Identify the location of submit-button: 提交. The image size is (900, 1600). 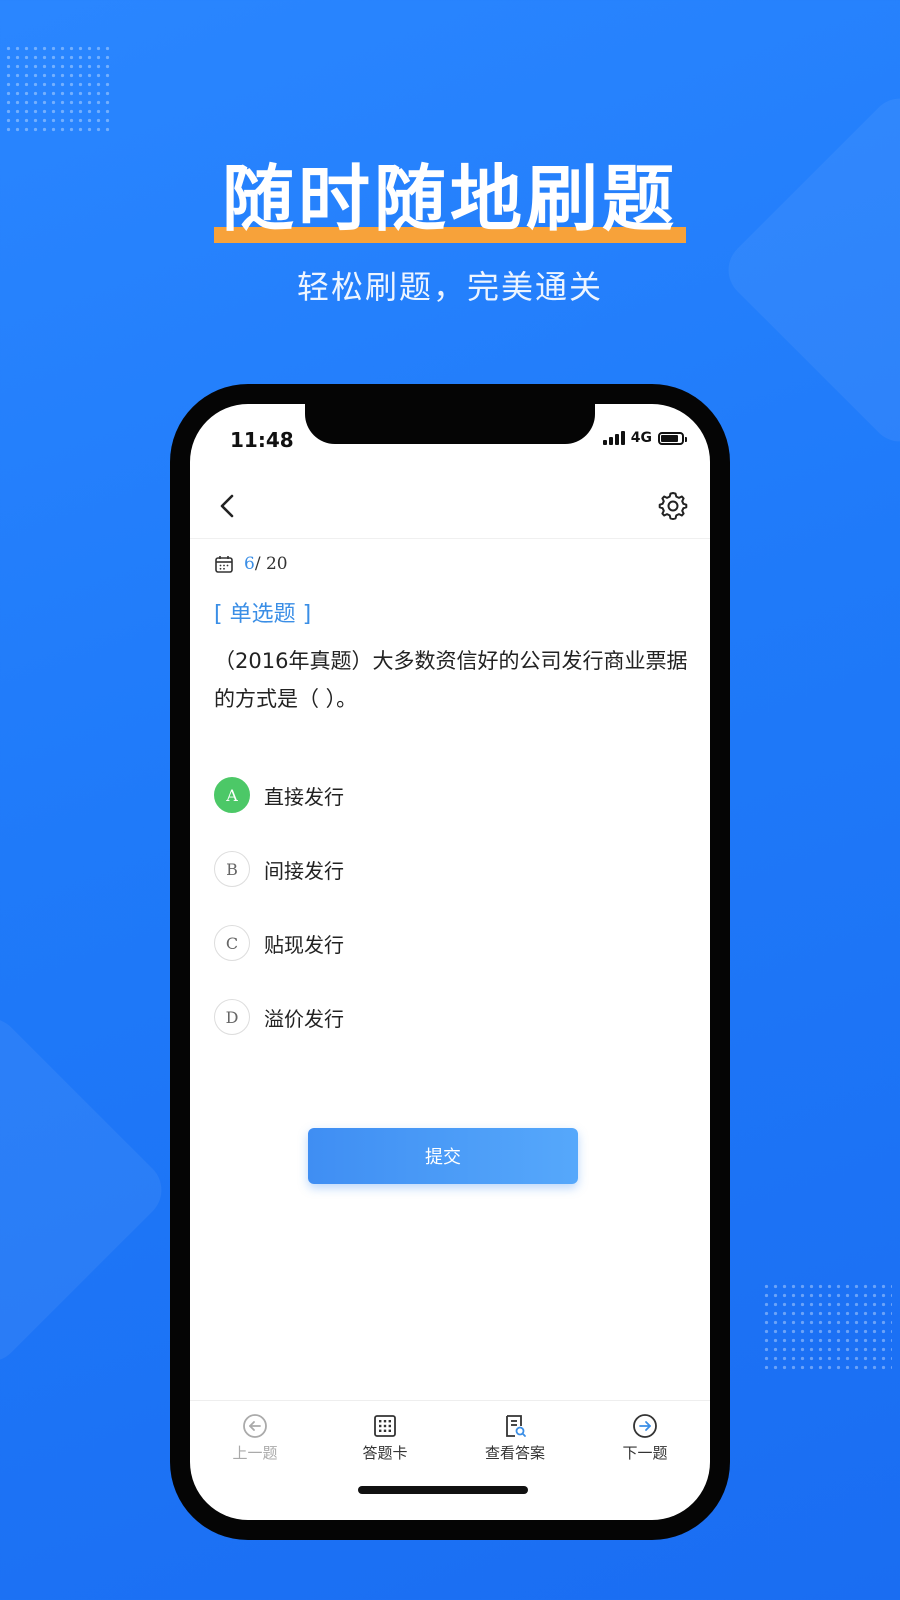
(443, 1156).